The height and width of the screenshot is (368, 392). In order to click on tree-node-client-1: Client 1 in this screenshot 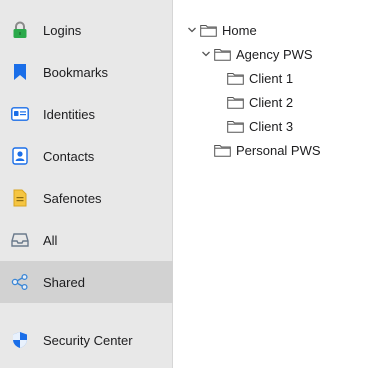, I will do `click(260, 78)`.